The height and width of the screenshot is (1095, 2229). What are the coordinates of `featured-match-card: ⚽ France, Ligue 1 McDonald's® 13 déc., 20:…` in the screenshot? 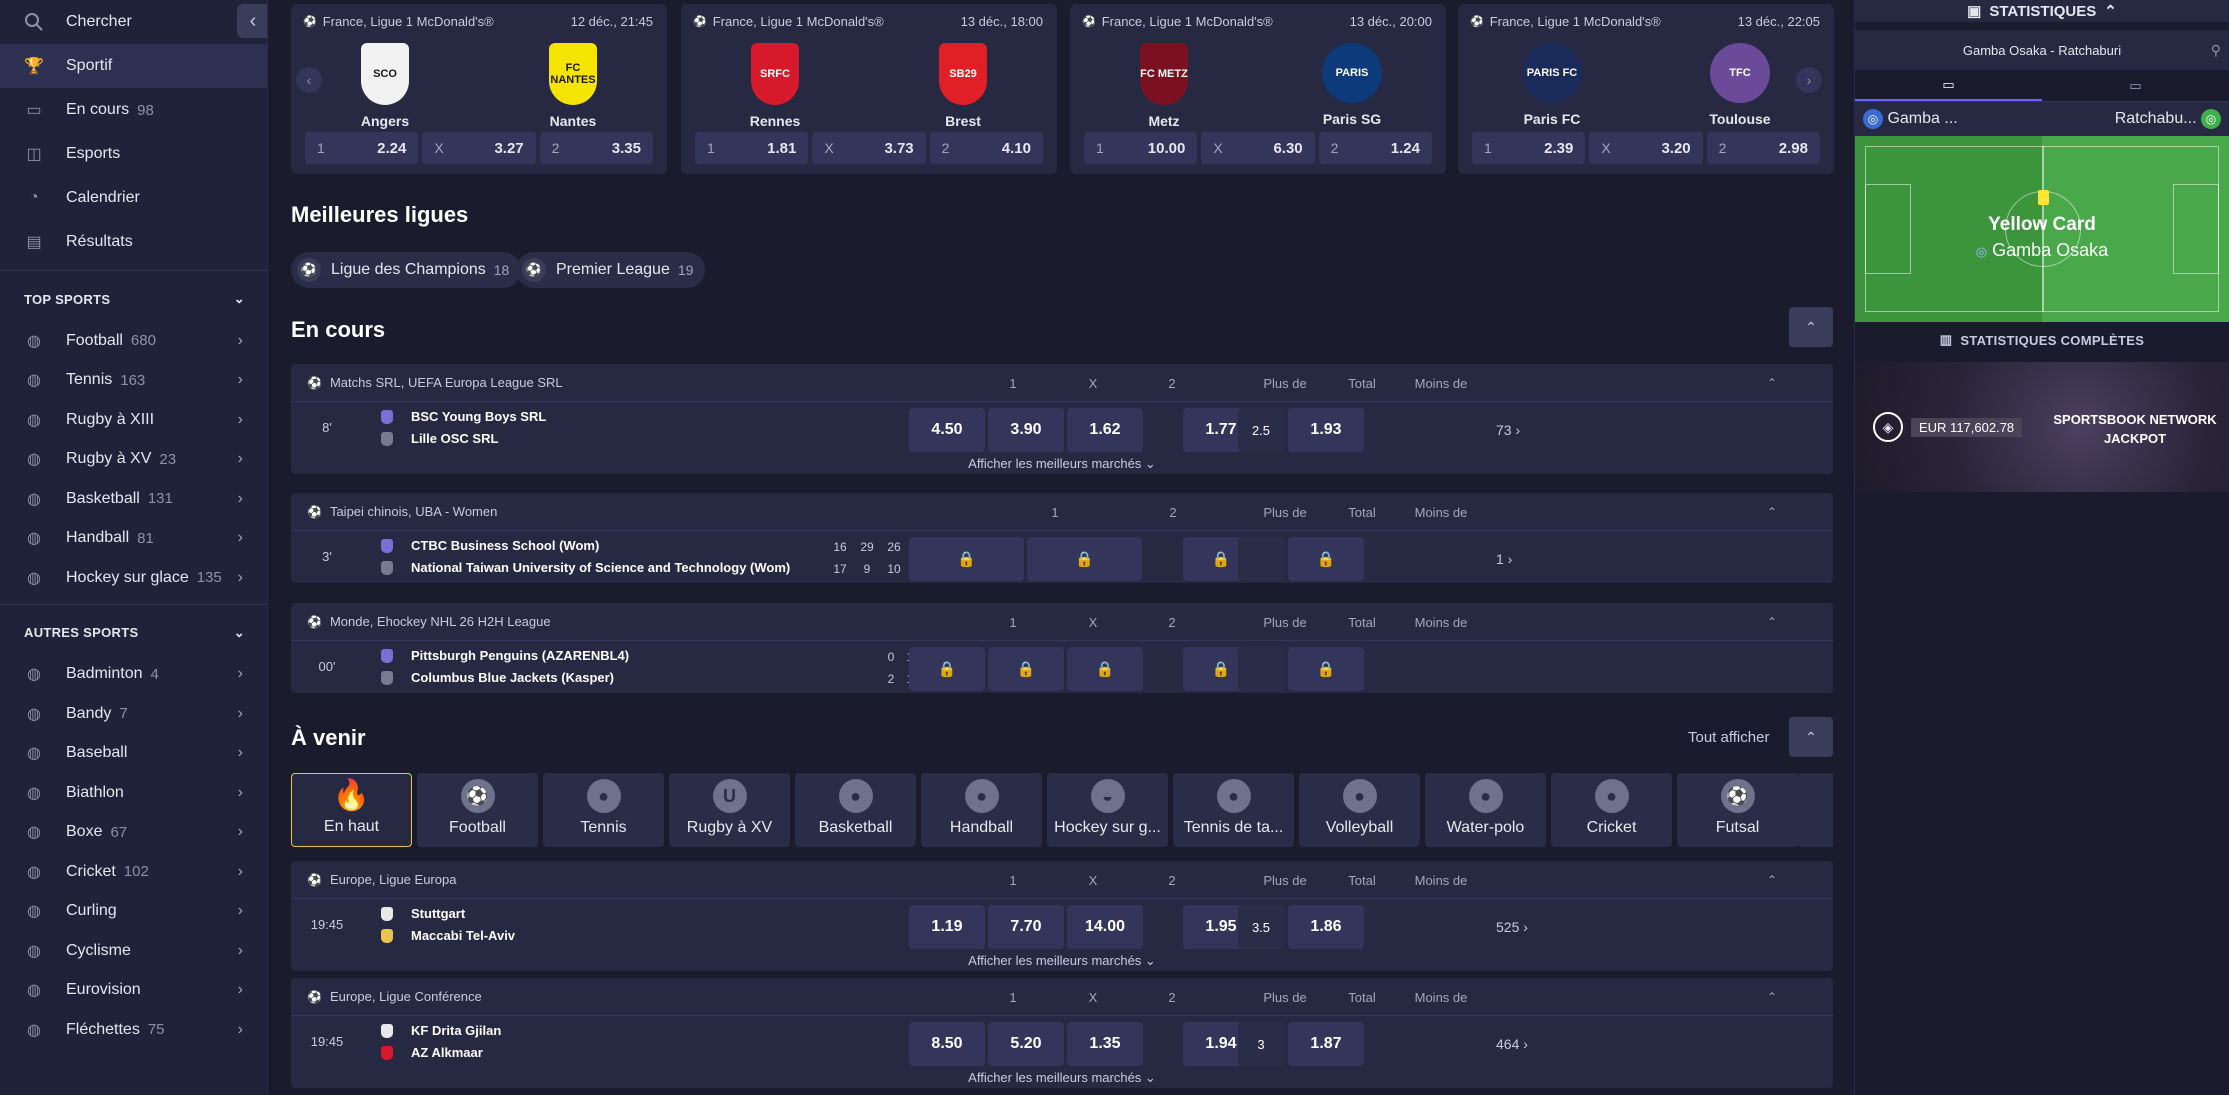 It's located at (1258, 89).